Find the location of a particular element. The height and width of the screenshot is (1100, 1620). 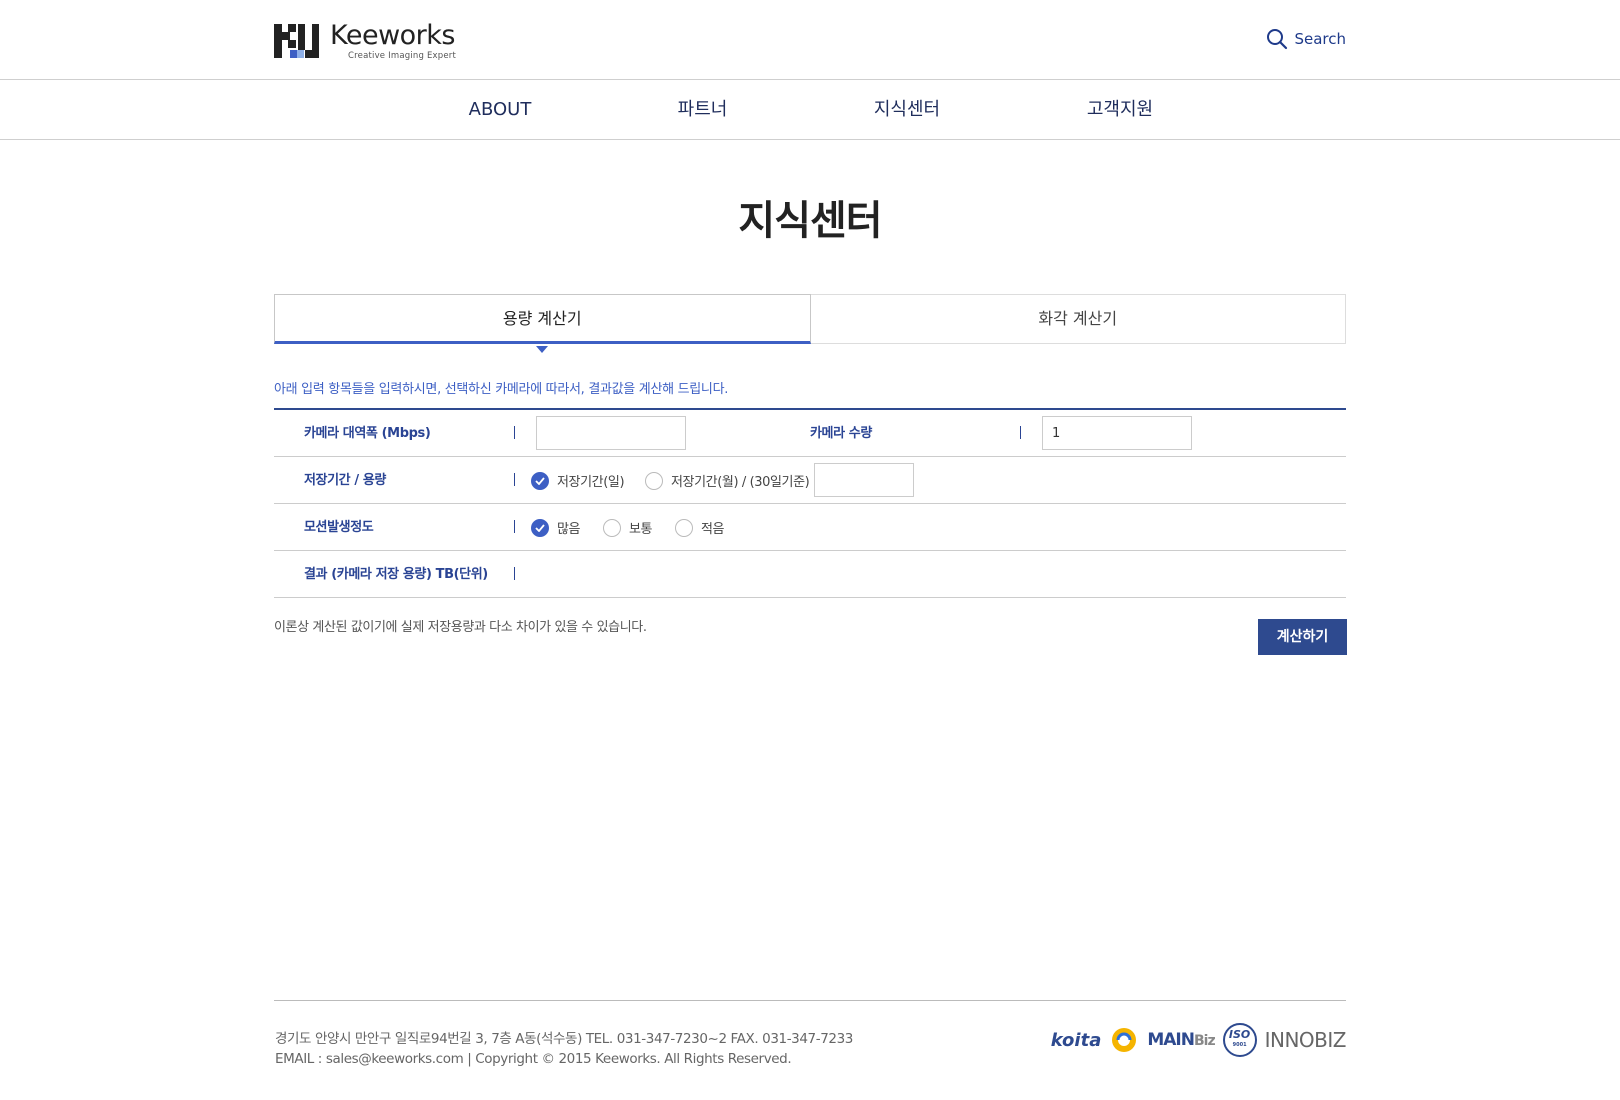

motion-medium-label: 보통 is located at coordinates (641, 529).